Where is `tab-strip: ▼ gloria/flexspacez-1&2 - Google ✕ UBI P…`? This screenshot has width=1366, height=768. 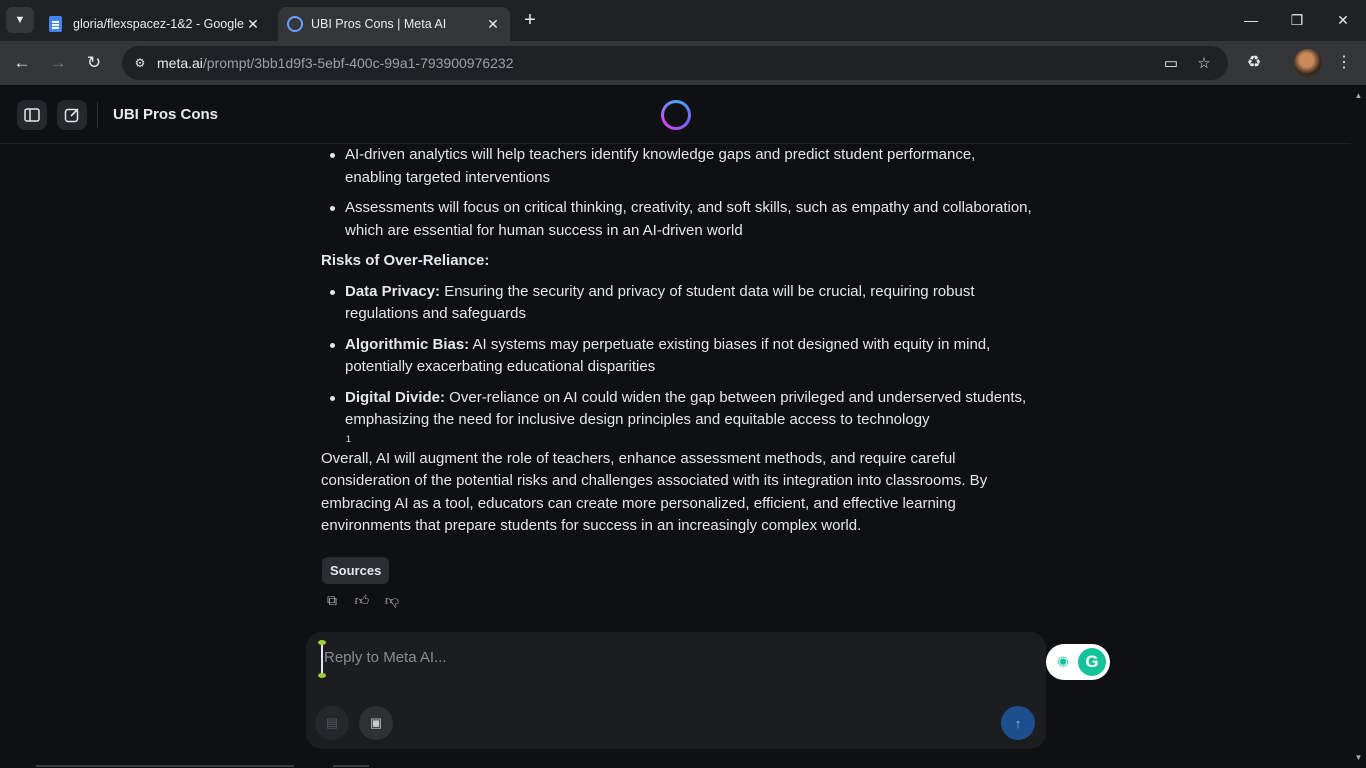
tab-strip: ▼ gloria/flexspacez-1&2 - Google ✕ UBI P… is located at coordinates (683, 20).